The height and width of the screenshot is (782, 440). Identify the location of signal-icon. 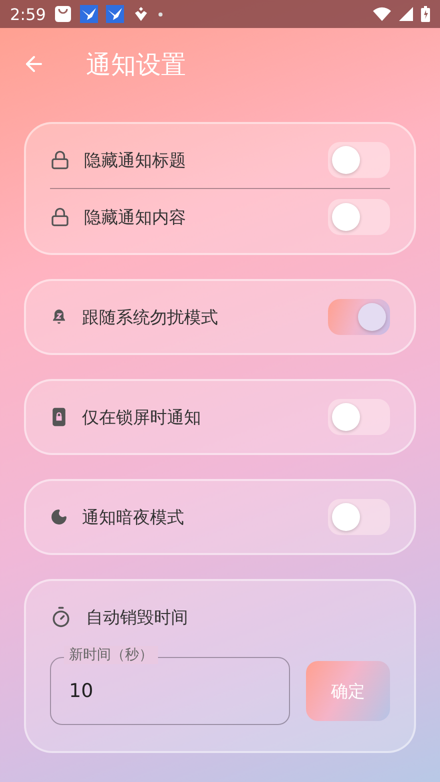
(406, 14).